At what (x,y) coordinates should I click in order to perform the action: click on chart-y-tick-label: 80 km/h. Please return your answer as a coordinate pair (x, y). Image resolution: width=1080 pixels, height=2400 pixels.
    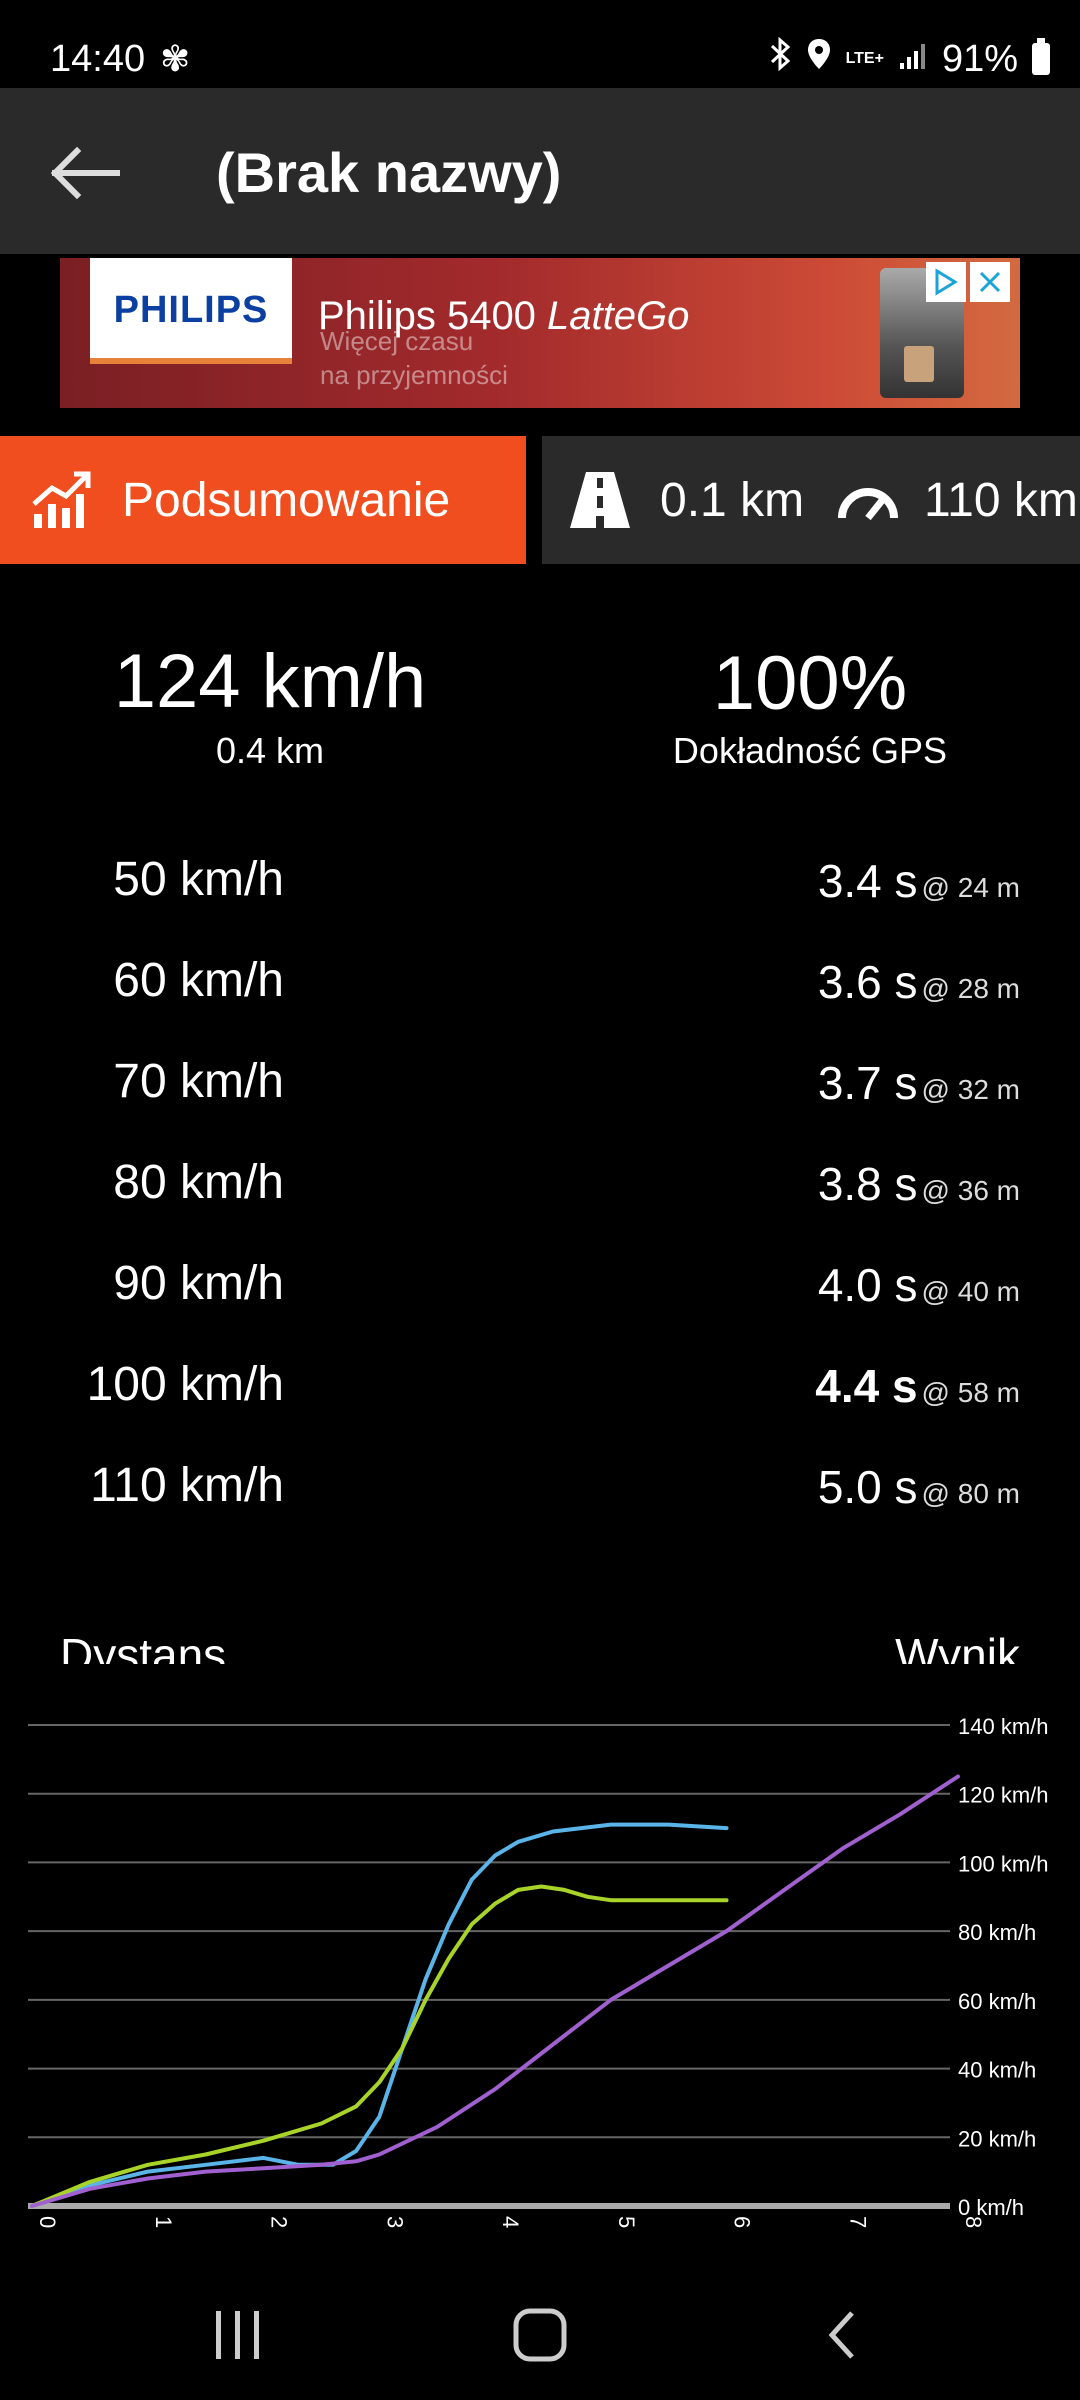
    Looking at the image, I should click on (997, 1932).